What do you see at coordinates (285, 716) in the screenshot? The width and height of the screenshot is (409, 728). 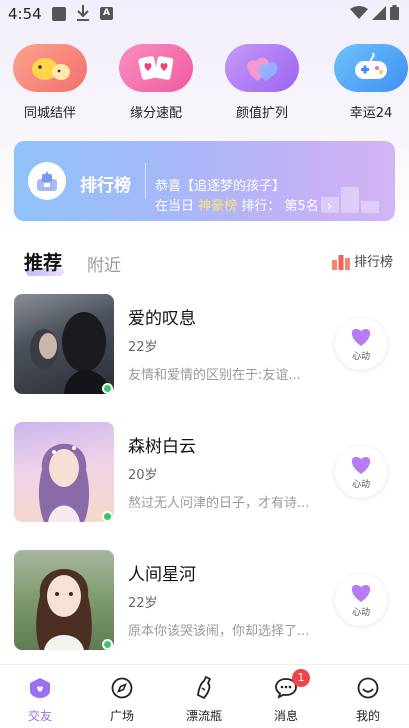 I see `nav-label: 消息` at bounding box center [285, 716].